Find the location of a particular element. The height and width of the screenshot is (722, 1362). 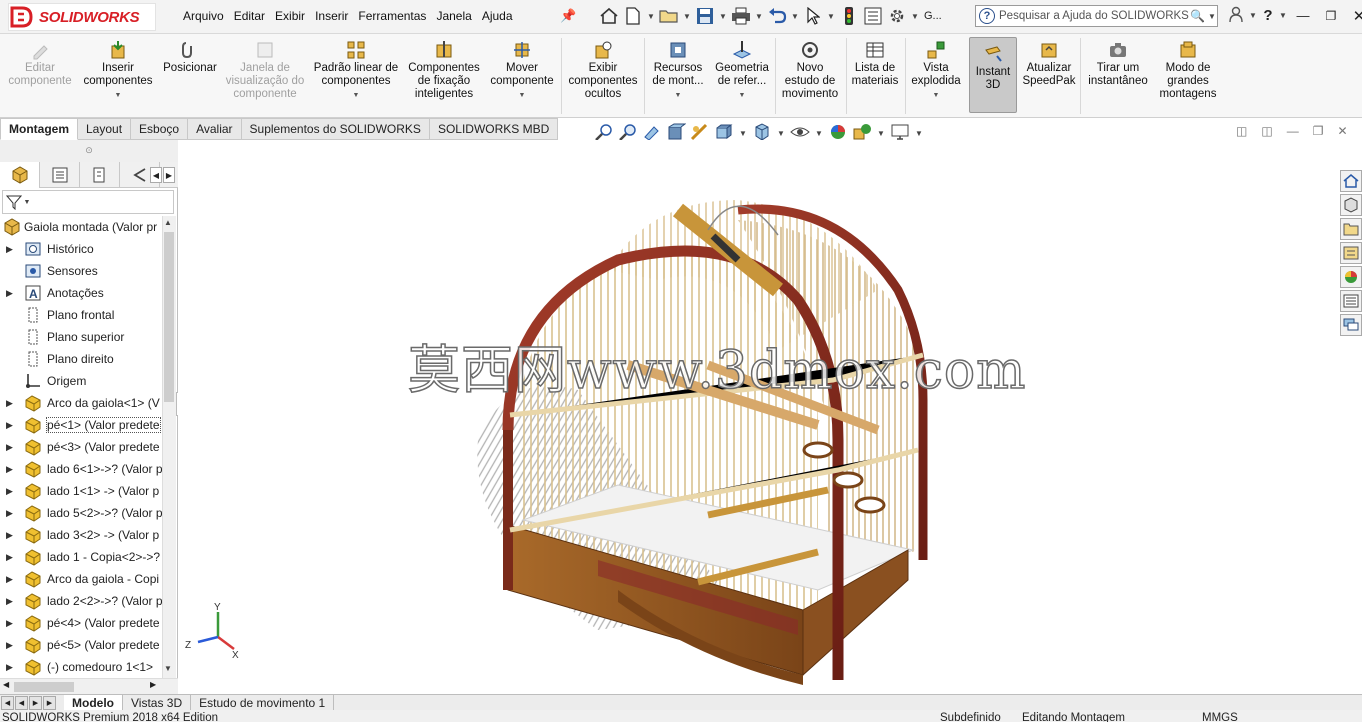

home-icon is located at coordinates (609, 16).